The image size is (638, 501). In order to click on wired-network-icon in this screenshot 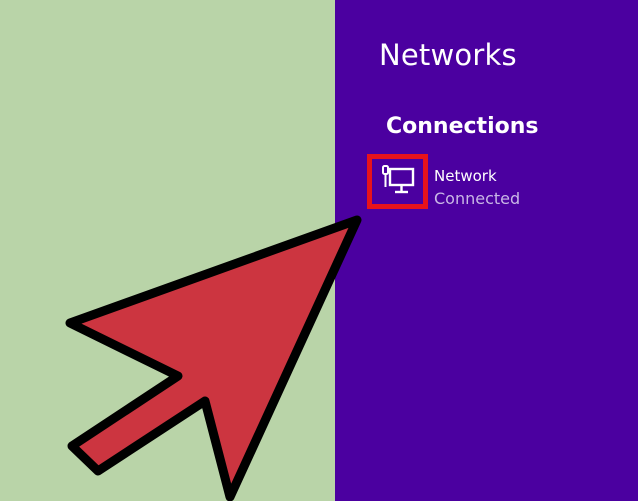, I will do `click(398, 179)`.